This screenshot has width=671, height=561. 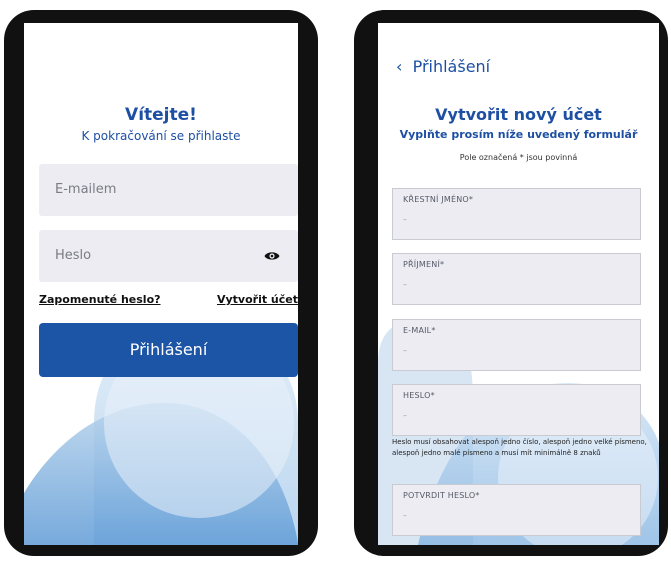 What do you see at coordinates (451, 66) in the screenshot?
I see `back-label: Přihlášení` at bounding box center [451, 66].